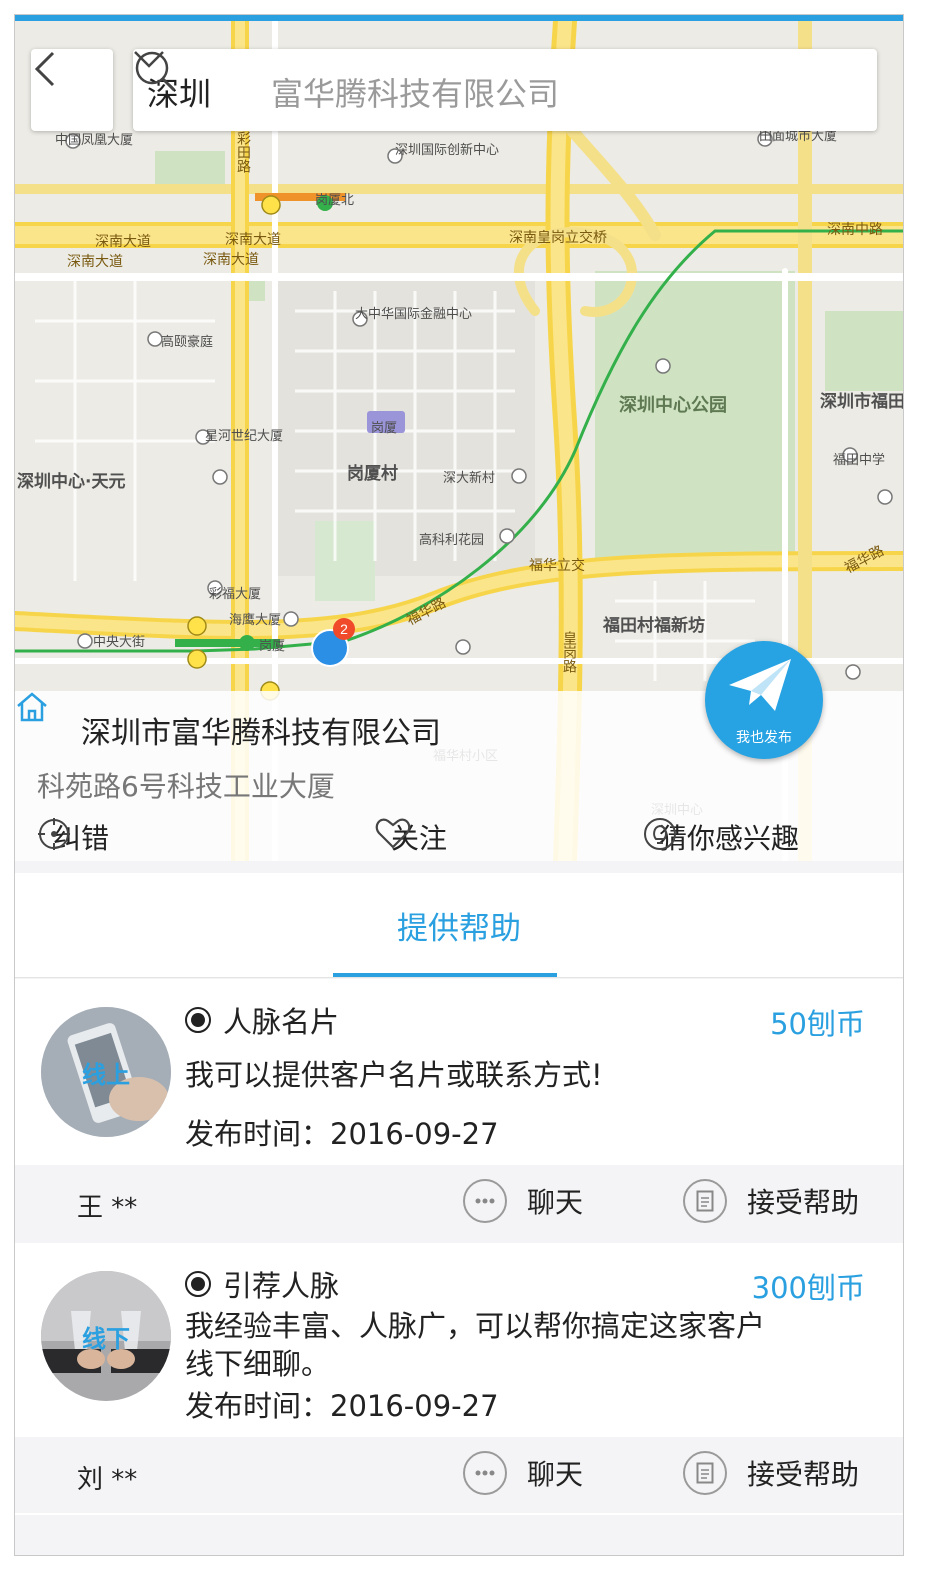  What do you see at coordinates (729, 838) in the screenshot?
I see `recommend-label: 猜你感兴趣` at bounding box center [729, 838].